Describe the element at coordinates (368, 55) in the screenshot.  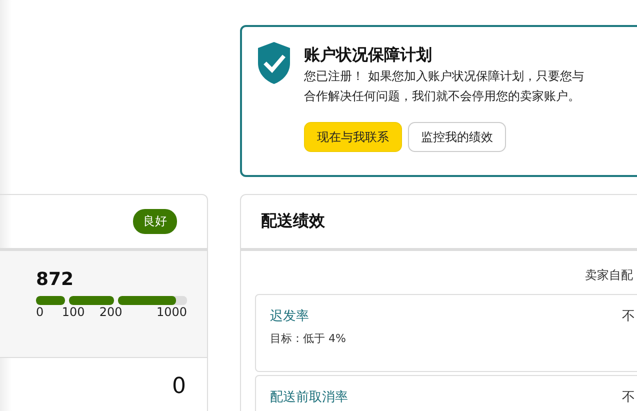
I see `card-title: 账户状况保障计划` at that location.